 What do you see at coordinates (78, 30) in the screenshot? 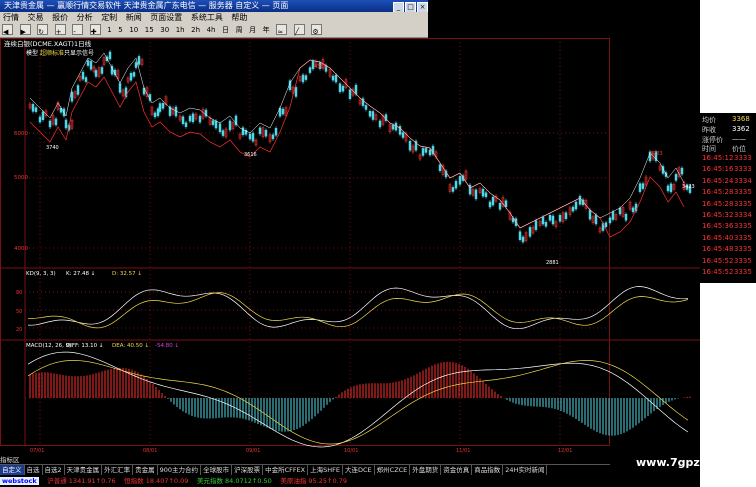
I see `zoom-out-icon: -` at bounding box center [78, 30].